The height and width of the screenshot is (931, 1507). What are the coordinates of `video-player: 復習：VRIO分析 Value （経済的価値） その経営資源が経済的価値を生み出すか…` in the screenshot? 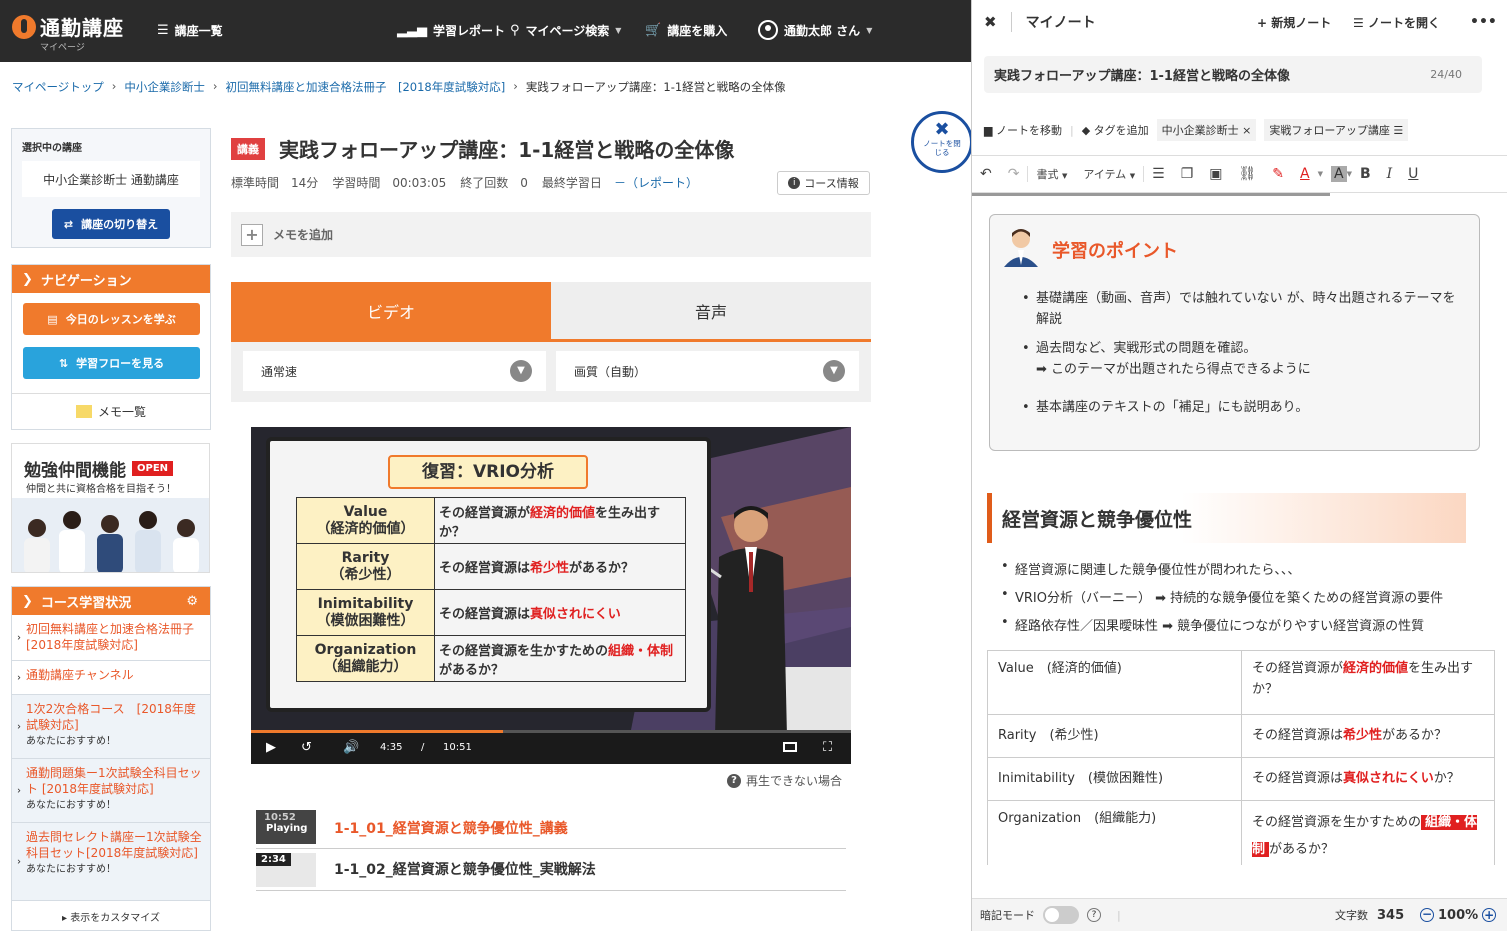 It's located at (551, 595).